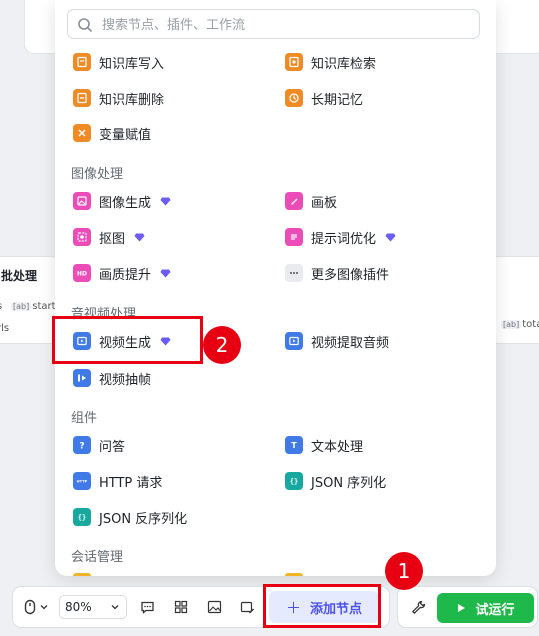 Image resolution: width=539 pixels, height=636 pixels. I want to click on comment-icon, so click(147, 607).